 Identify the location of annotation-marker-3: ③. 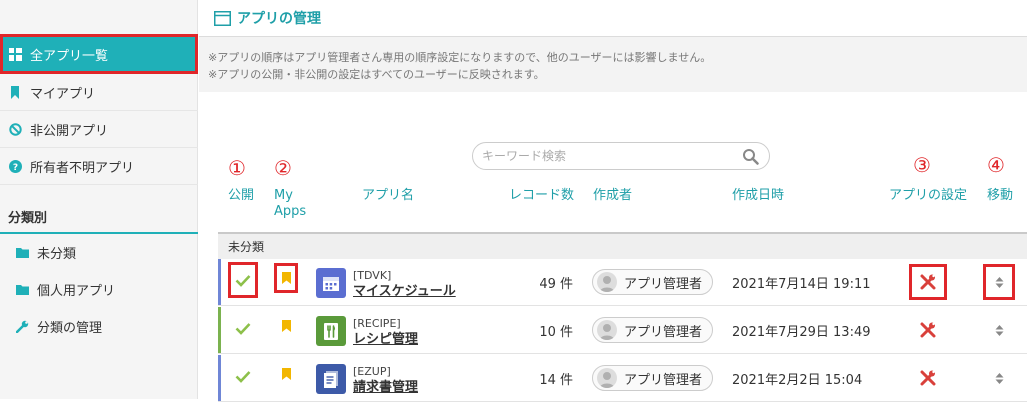
(922, 165).